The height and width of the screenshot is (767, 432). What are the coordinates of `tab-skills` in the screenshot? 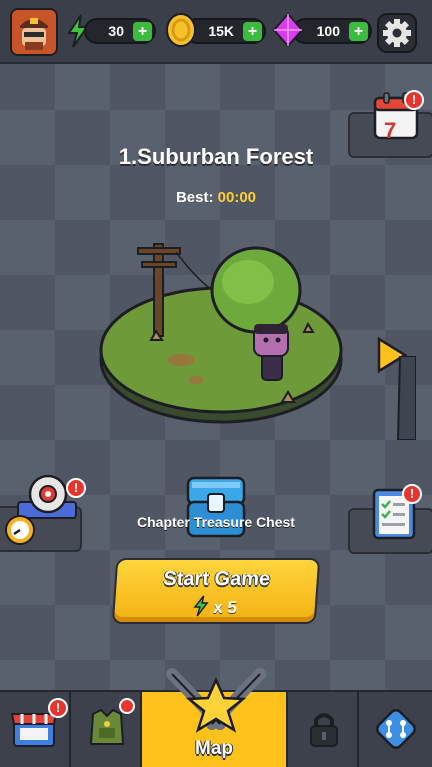 It's located at (395, 729).